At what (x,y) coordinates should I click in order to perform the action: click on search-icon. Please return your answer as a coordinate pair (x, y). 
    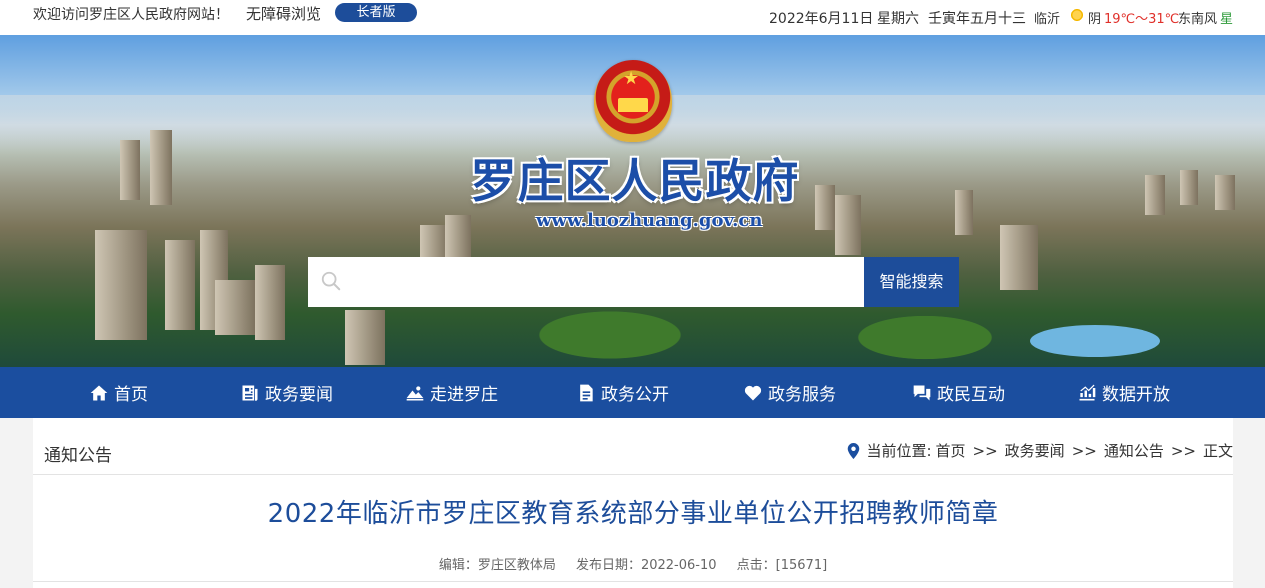
    Looking at the image, I should click on (331, 281).